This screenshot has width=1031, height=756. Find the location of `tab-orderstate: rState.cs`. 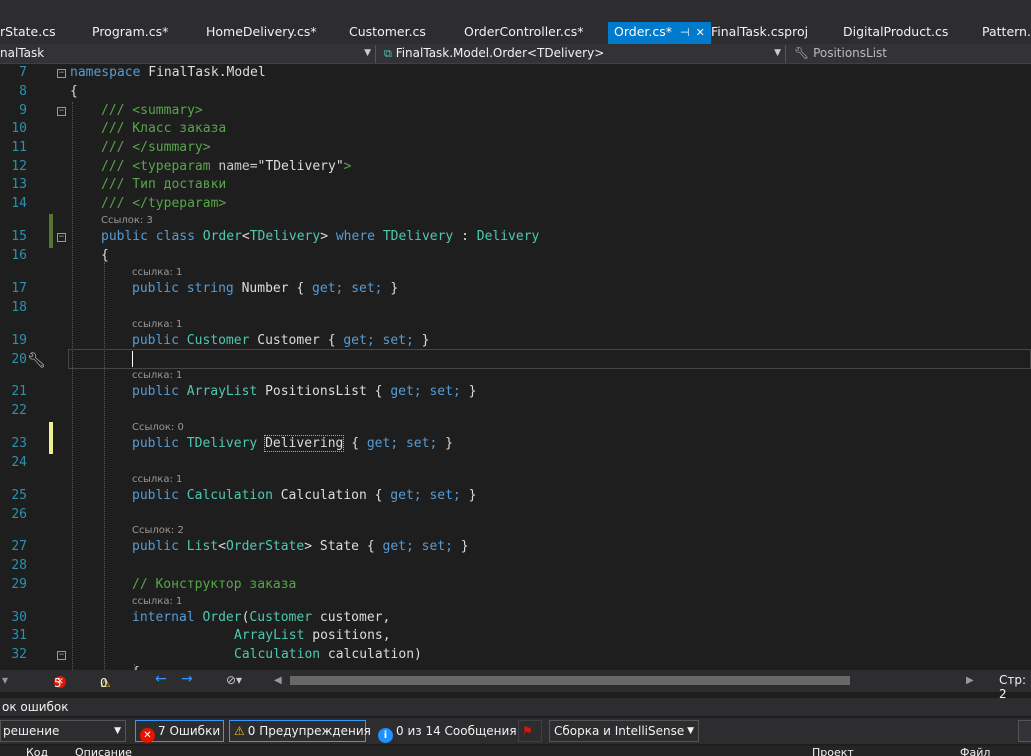

tab-orderstate: rState.cs is located at coordinates (28, 33).